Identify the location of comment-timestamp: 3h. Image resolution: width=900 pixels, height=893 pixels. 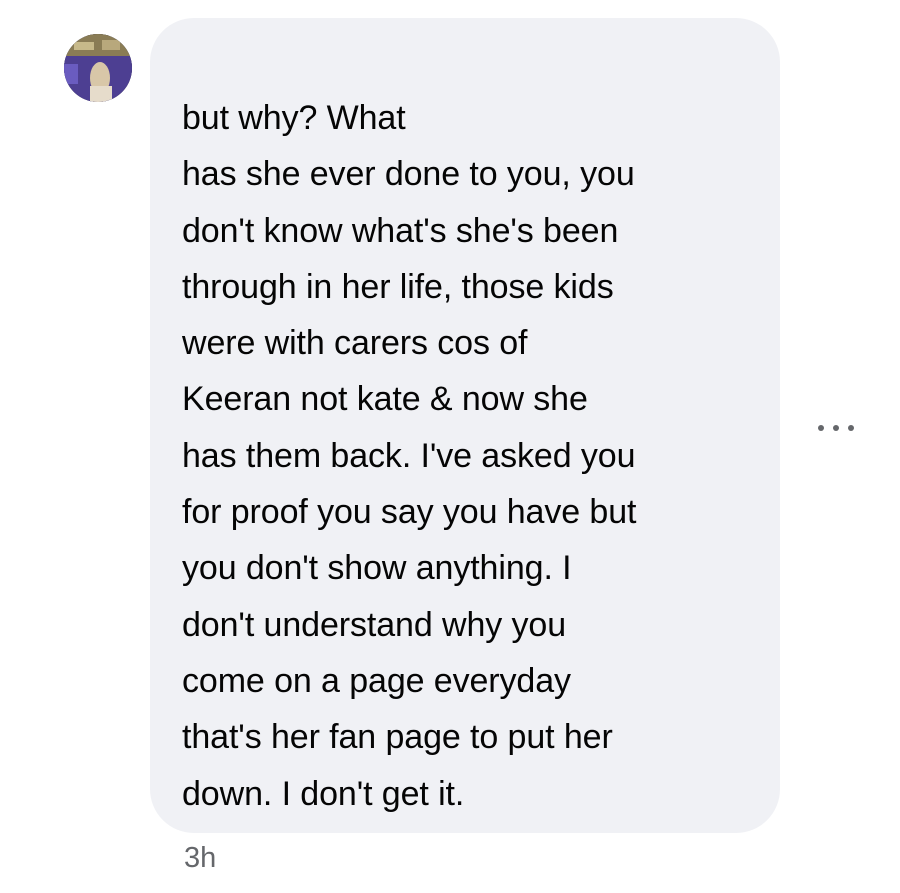
(200, 858).